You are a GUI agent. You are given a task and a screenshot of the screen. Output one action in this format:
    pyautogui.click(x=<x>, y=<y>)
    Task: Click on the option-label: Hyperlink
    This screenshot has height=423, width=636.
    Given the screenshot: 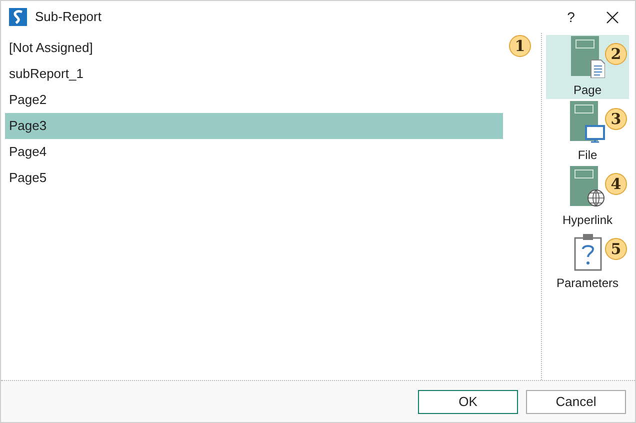 What is the action you would take?
    pyautogui.click(x=587, y=220)
    